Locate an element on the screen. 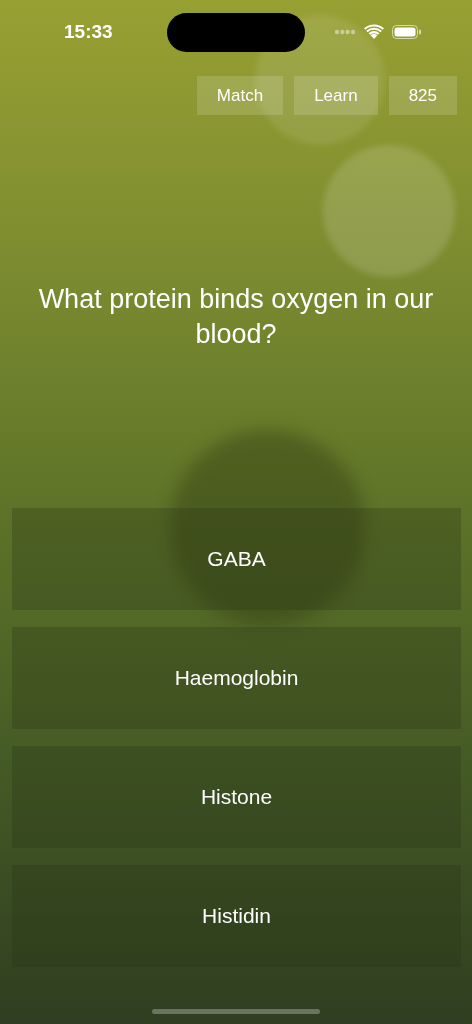 Image resolution: width=472 pixels, height=1024 pixels. wifi-icon is located at coordinates (374, 31).